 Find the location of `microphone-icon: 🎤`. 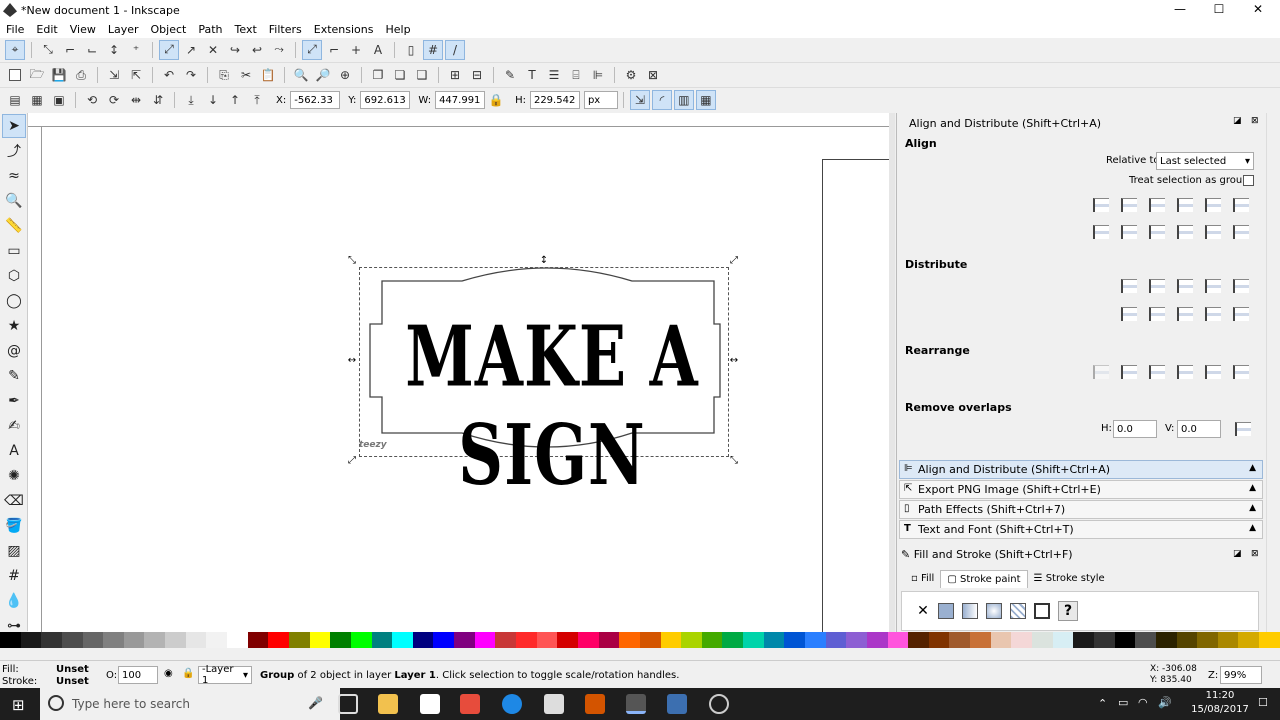

microphone-icon: 🎤 is located at coordinates (315, 703).